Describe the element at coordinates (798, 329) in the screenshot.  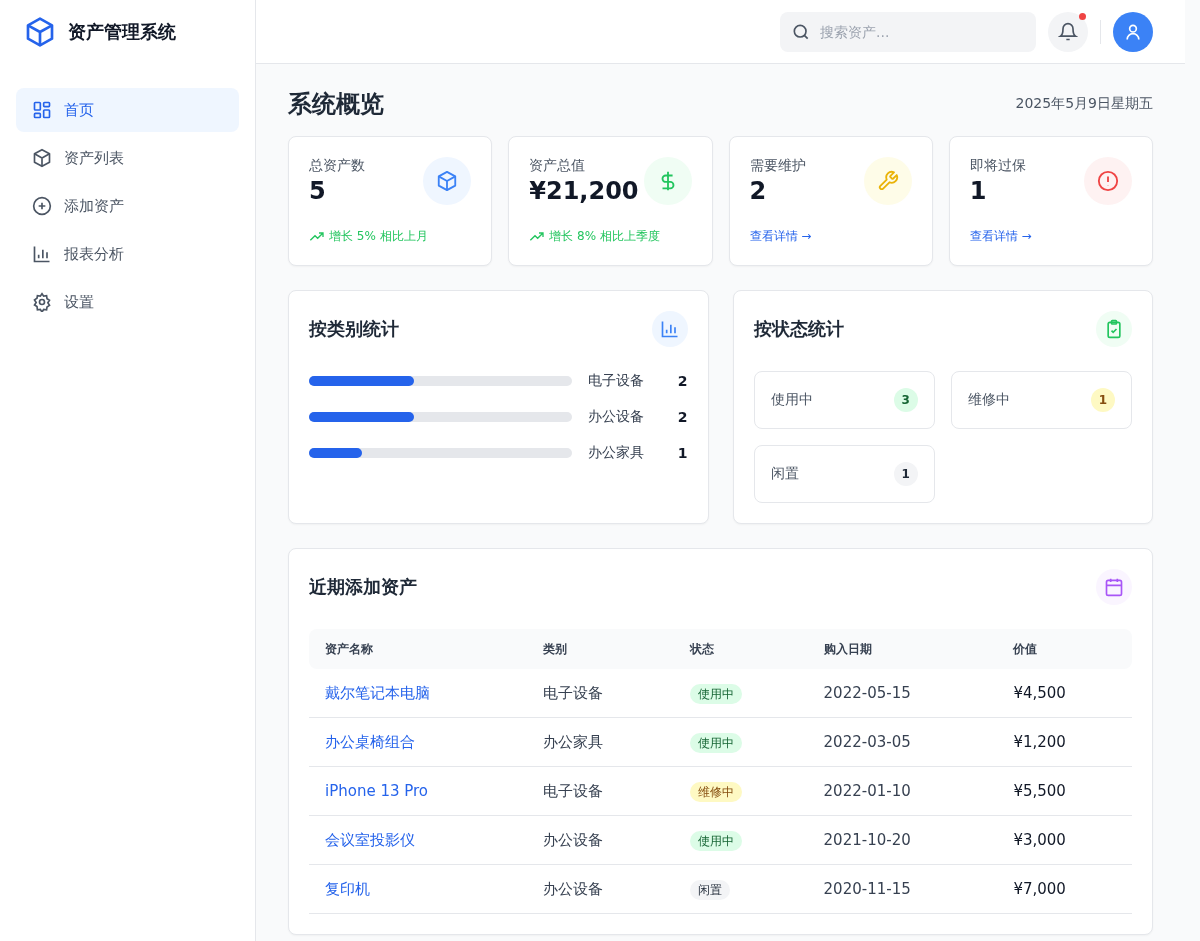
I see `card-title: 按状态统计` at that location.